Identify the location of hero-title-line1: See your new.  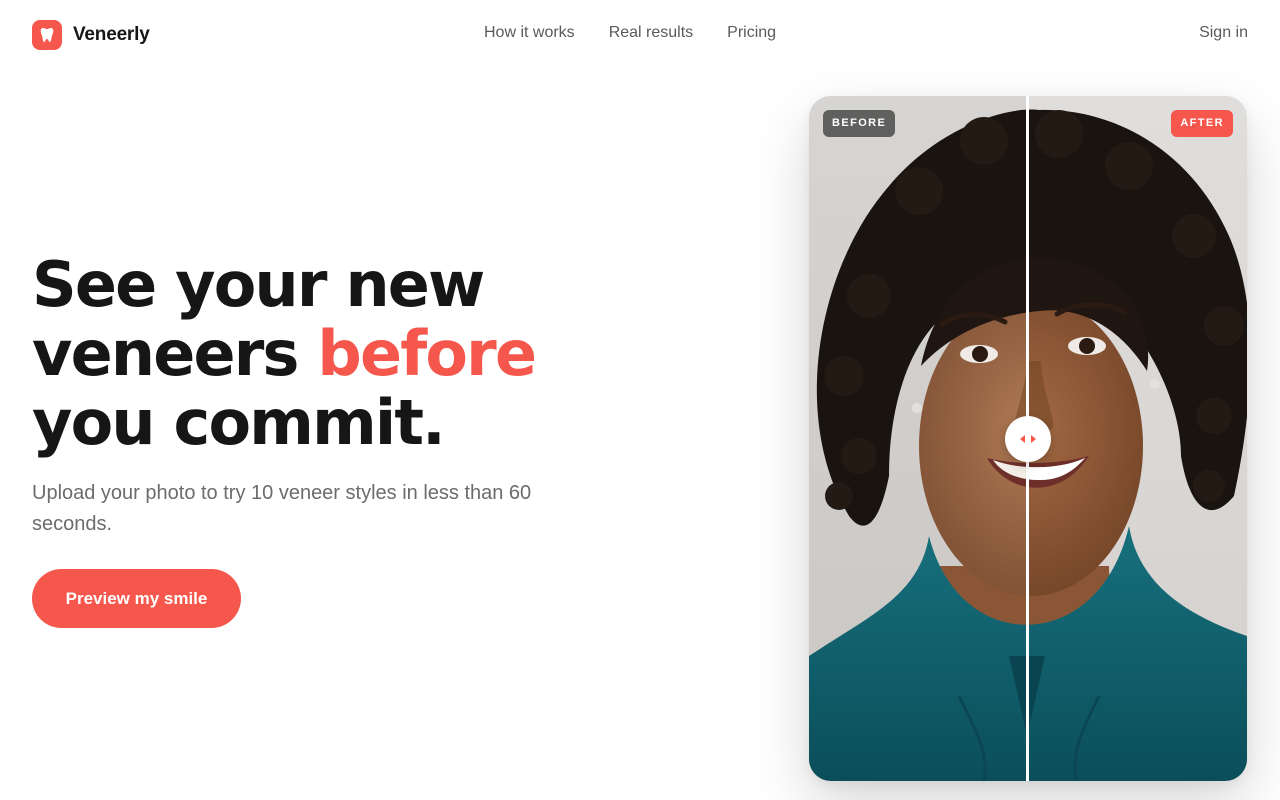
(258, 284).